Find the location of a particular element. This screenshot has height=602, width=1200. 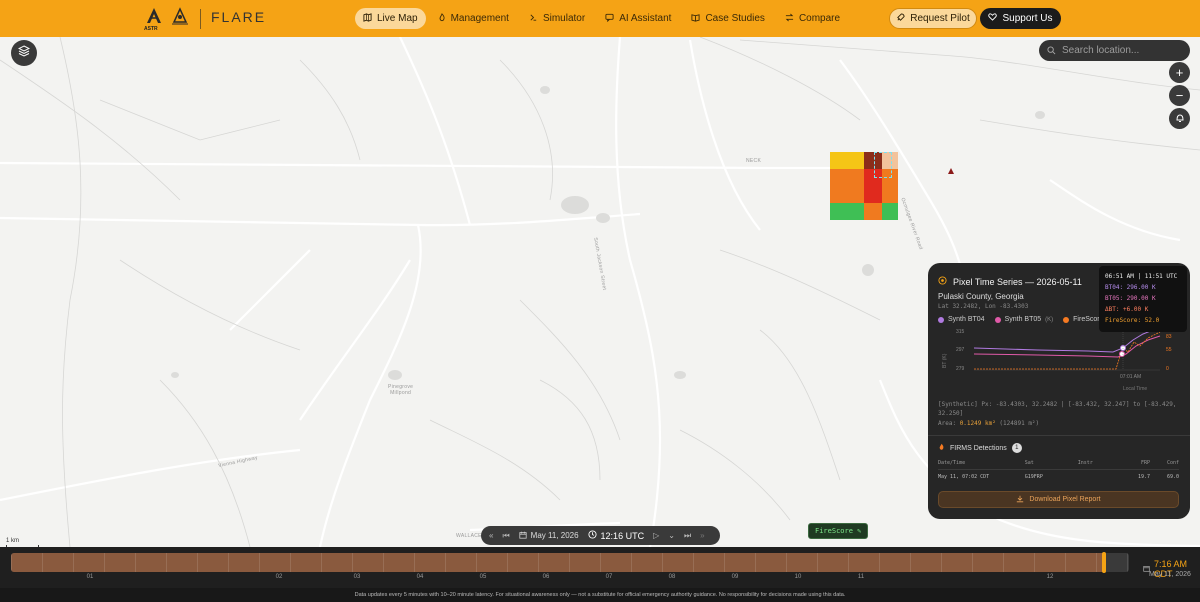

flame-icon is located at coordinates (941, 448).